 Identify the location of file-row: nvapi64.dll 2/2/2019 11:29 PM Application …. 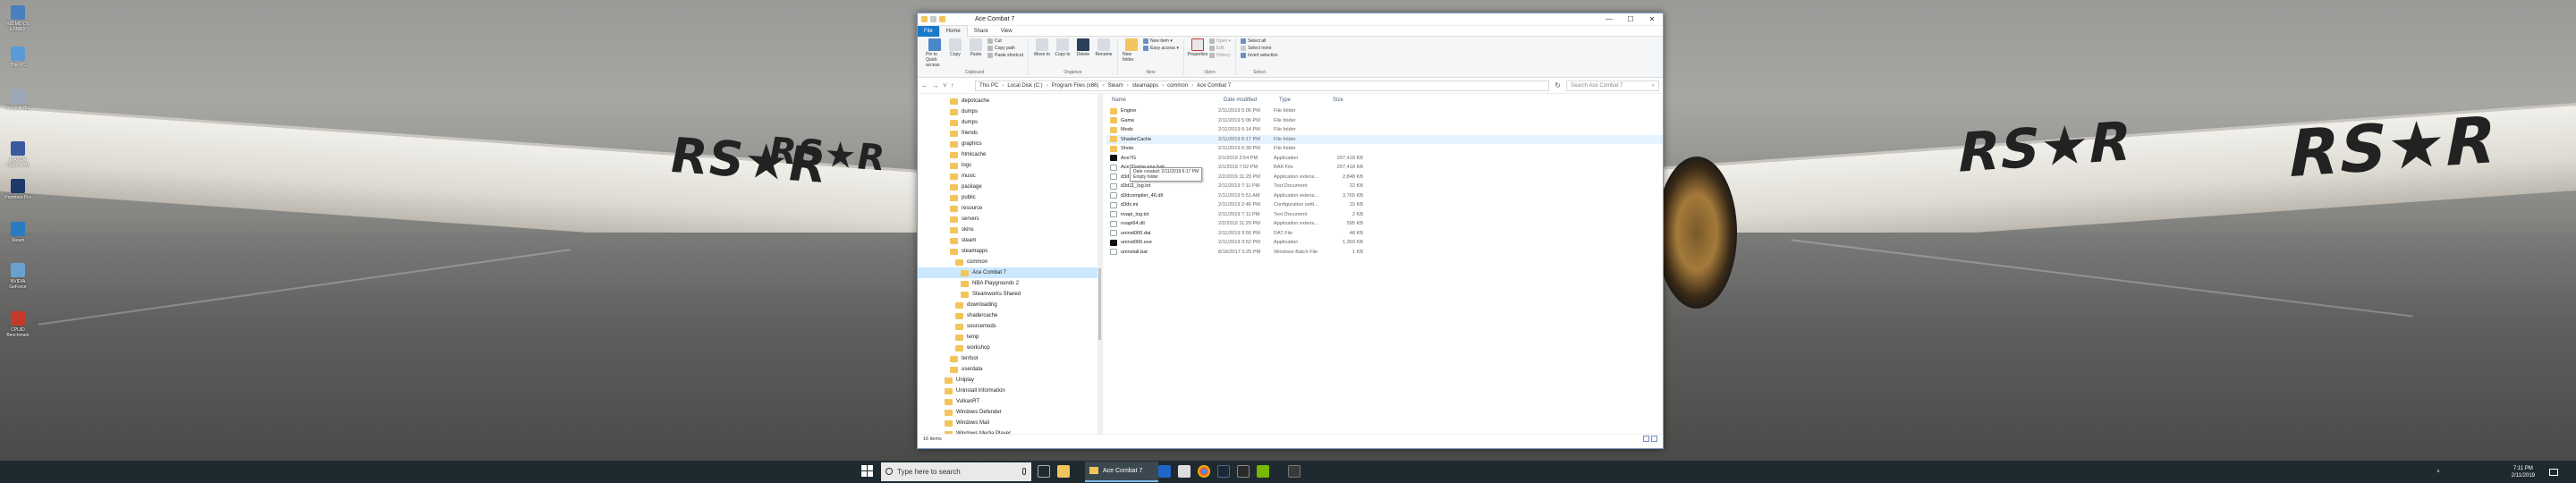
(1384, 224).